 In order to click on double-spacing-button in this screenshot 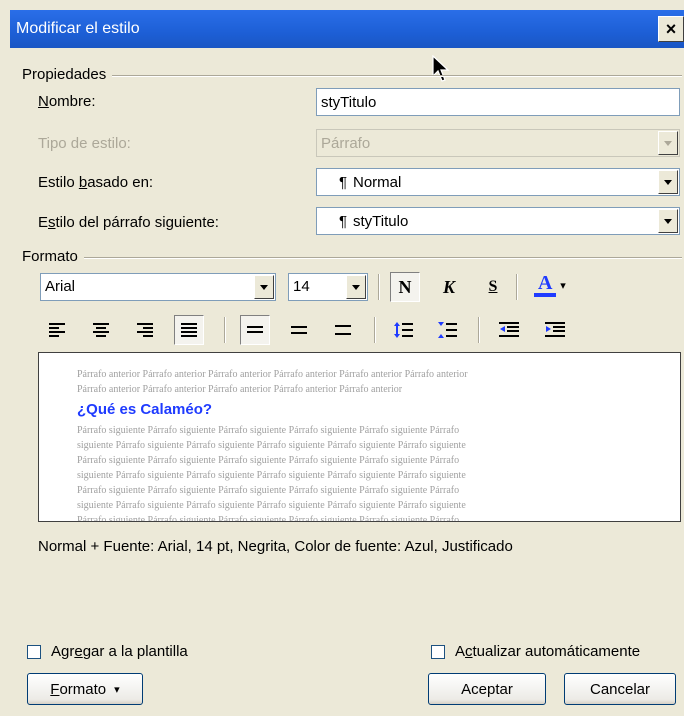, I will do `click(343, 330)`.